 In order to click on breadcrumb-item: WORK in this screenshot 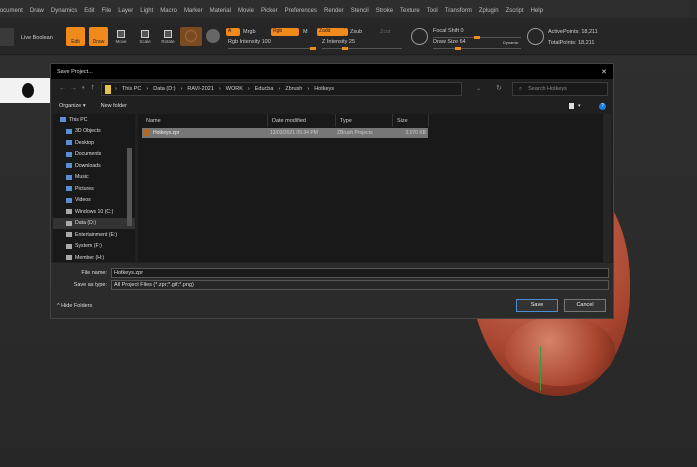, I will do `click(234, 89)`.